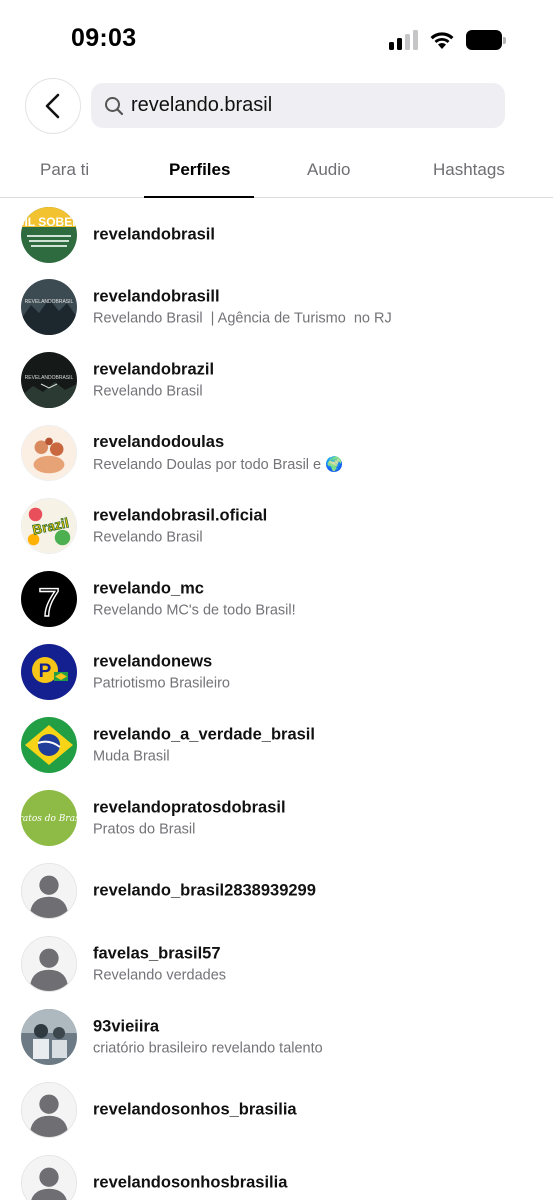 This screenshot has height=1200, width=553. What do you see at coordinates (276, 744) in the screenshot?
I see `profile-row: revelando_a_verdade_brasil Muda Brasil` at bounding box center [276, 744].